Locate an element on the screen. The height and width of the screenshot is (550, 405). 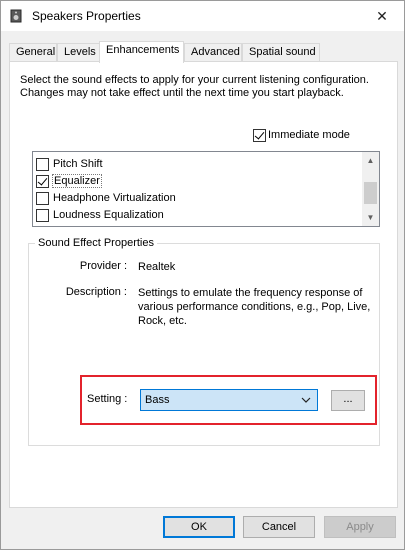
scrollbar-thumb is located at coordinates (370, 193).